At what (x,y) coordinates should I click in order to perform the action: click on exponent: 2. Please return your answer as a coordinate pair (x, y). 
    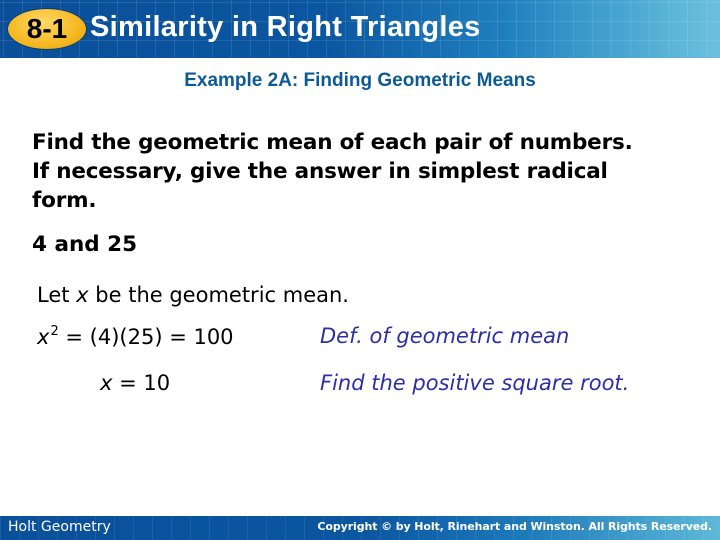
    Looking at the image, I should click on (54, 331).